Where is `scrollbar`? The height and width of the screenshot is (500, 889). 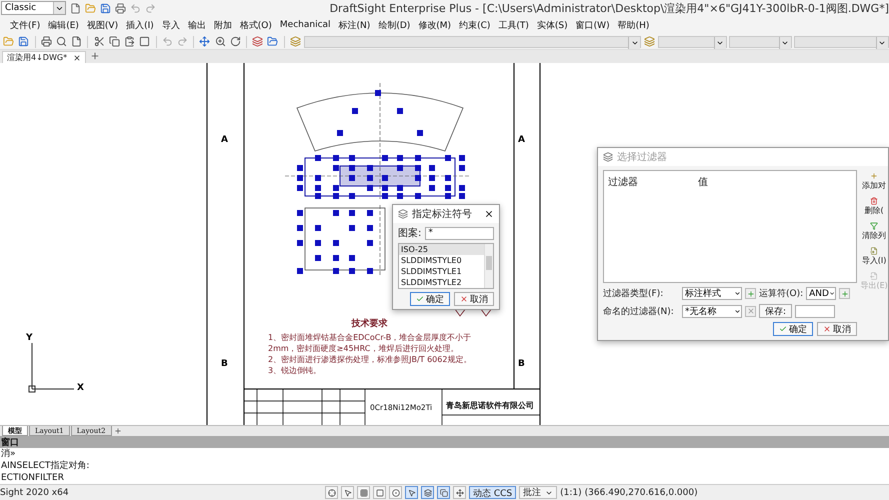 scrollbar is located at coordinates (488, 266).